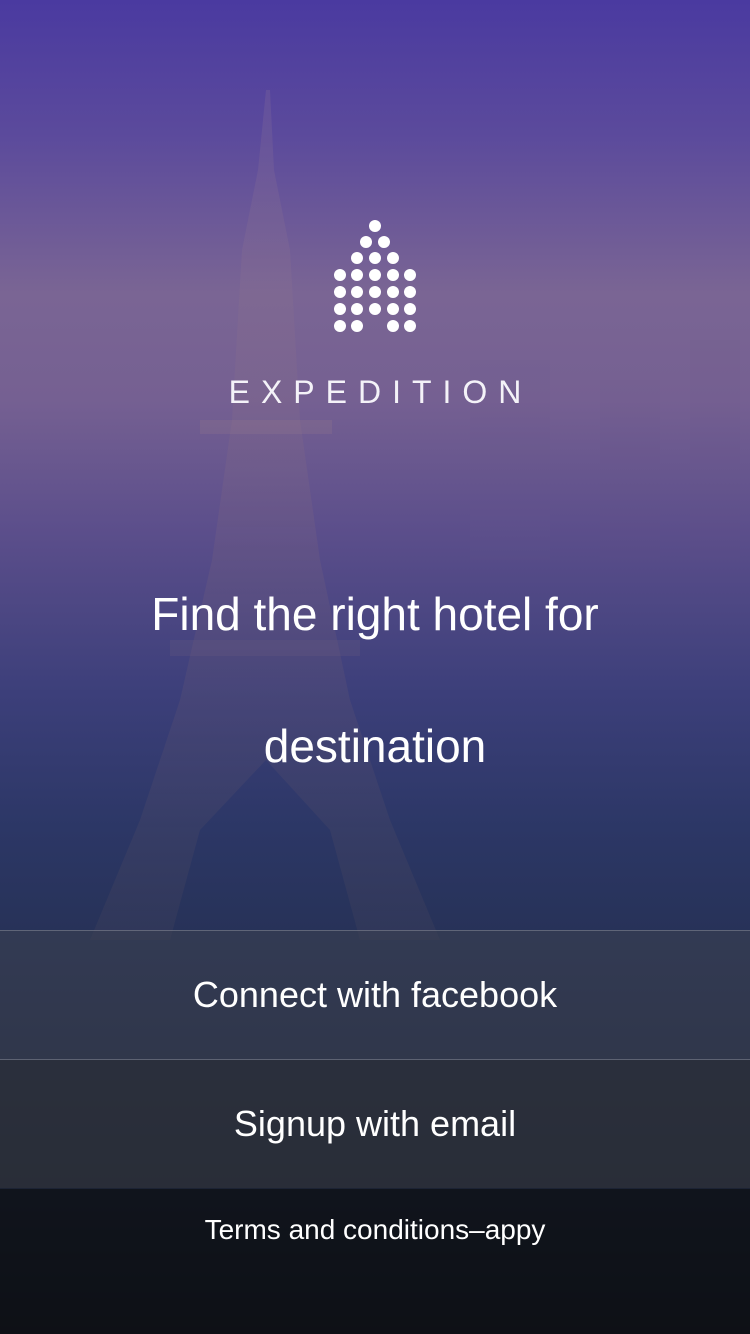  Describe the element at coordinates (375, 1124) in the screenshot. I see `signup-email-button: Signup with email` at that location.